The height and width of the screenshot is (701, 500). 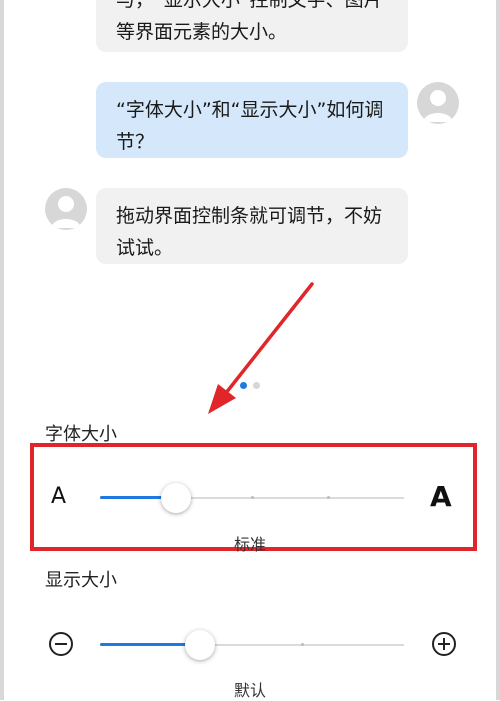 I want to click on page-indicator, so click(x=250, y=385).